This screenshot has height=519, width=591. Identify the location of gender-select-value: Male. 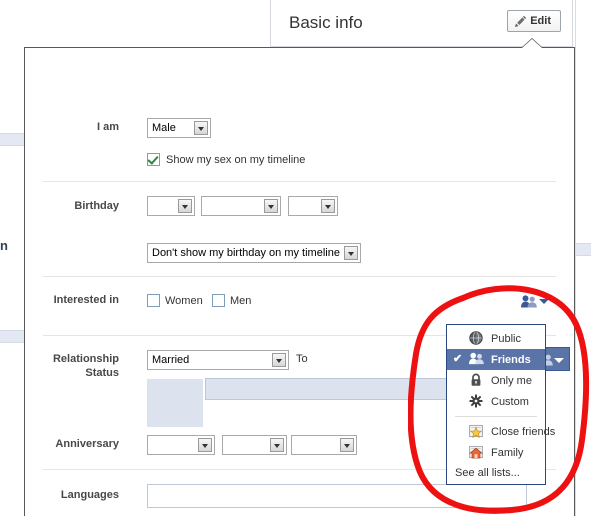
(164, 128).